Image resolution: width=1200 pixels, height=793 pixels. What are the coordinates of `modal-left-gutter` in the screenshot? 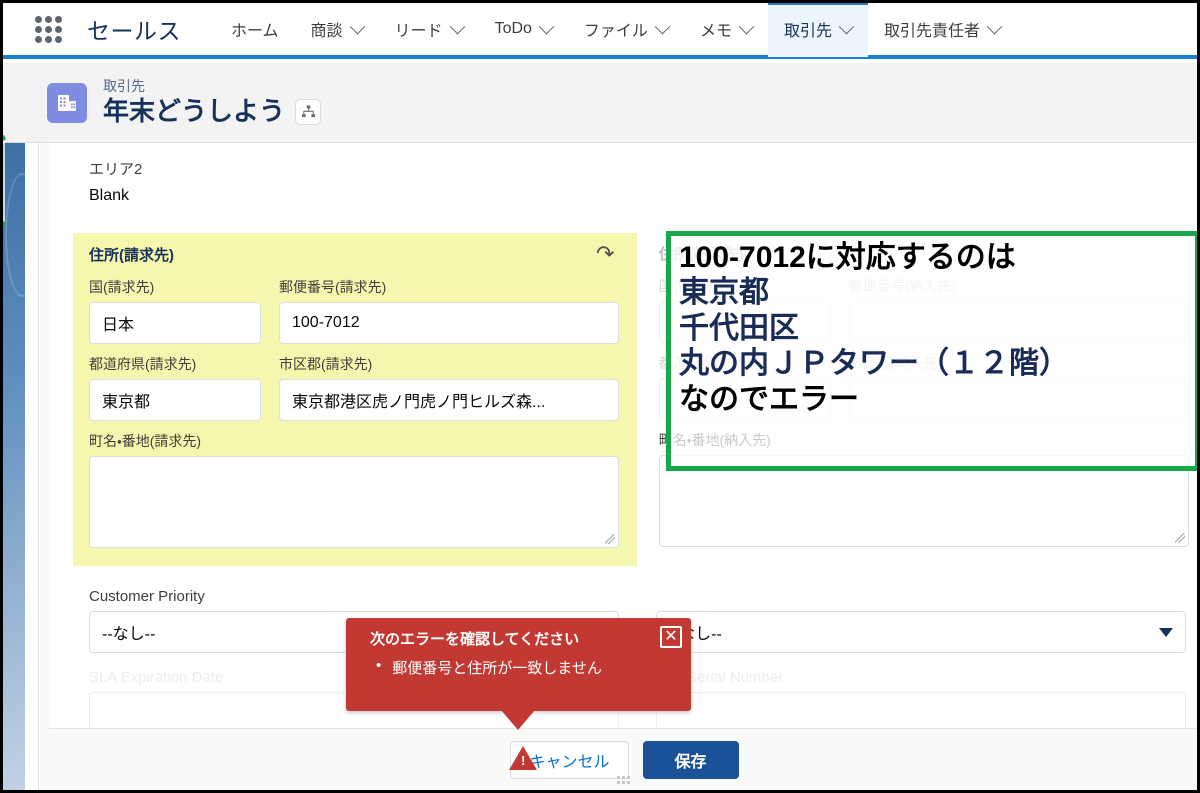 It's located at (32, 466).